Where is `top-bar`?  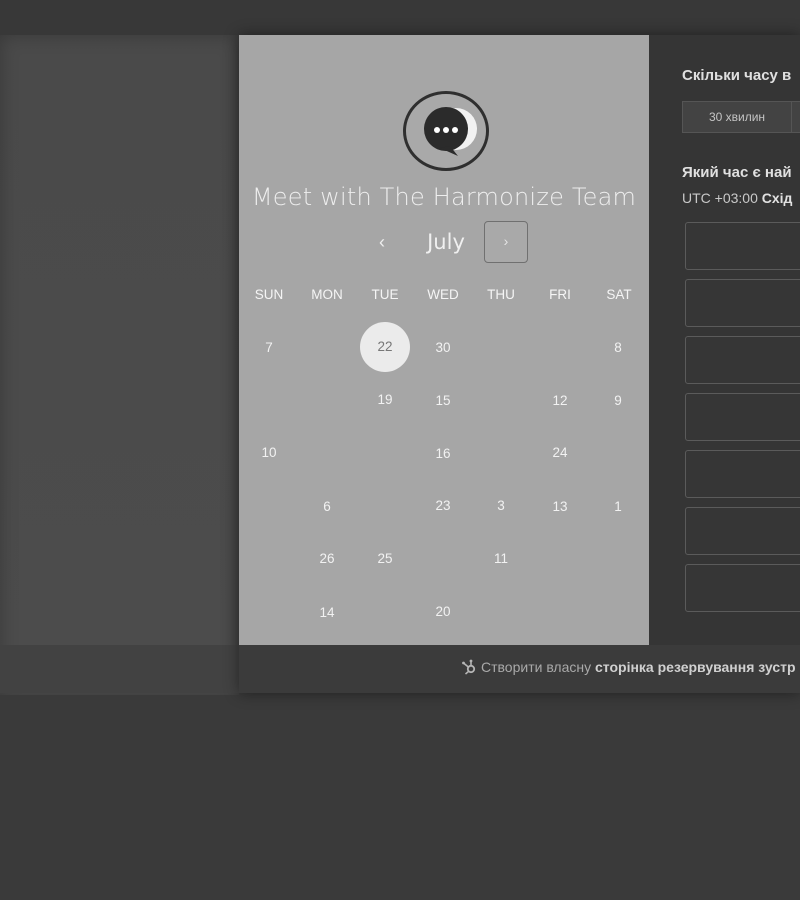 top-bar is located at coordinates (400, 17).